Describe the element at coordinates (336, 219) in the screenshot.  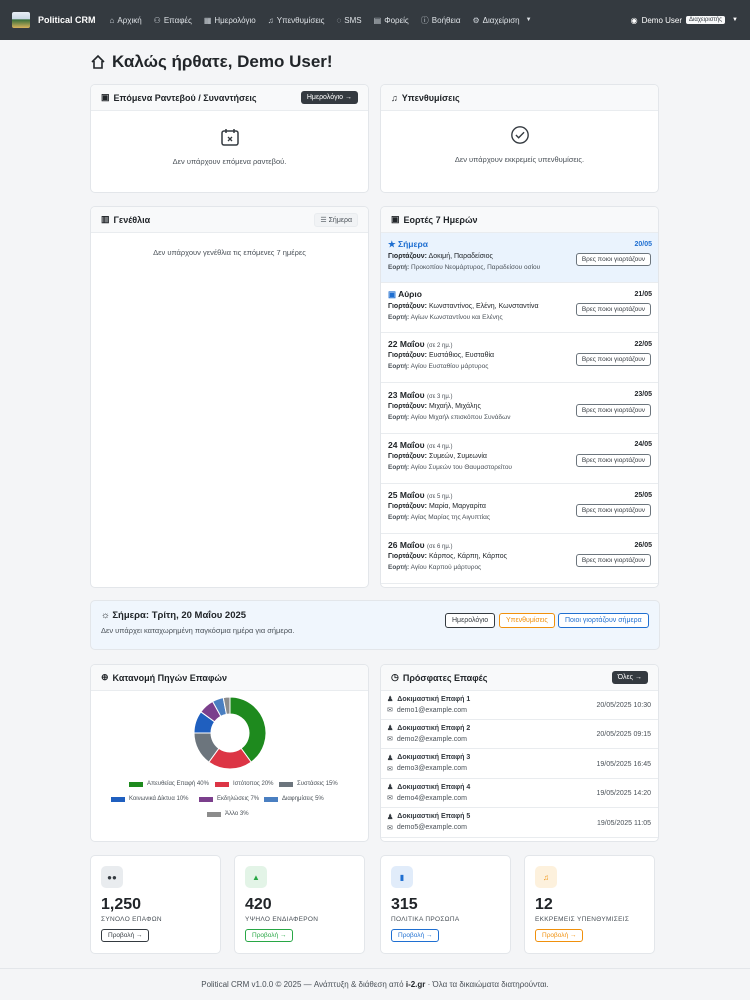
I see `today-button: ☰ Σήμερα` at that location.